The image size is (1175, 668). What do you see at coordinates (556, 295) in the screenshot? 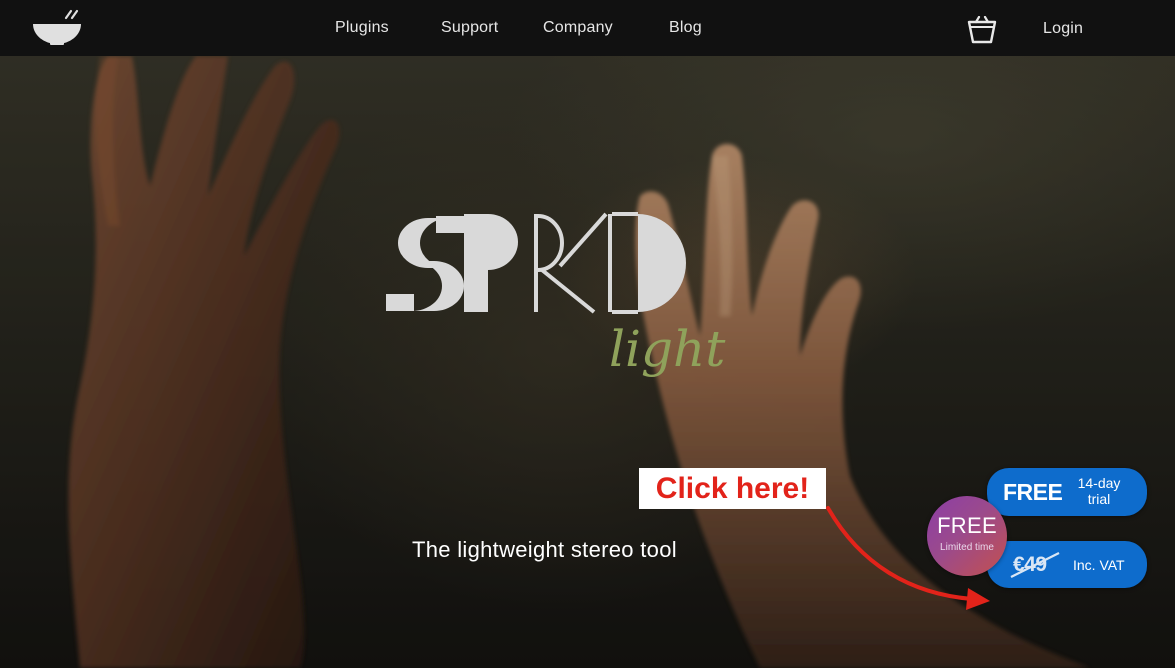
I see `sprd-light-logo: light` at bounding box center [556, 295].